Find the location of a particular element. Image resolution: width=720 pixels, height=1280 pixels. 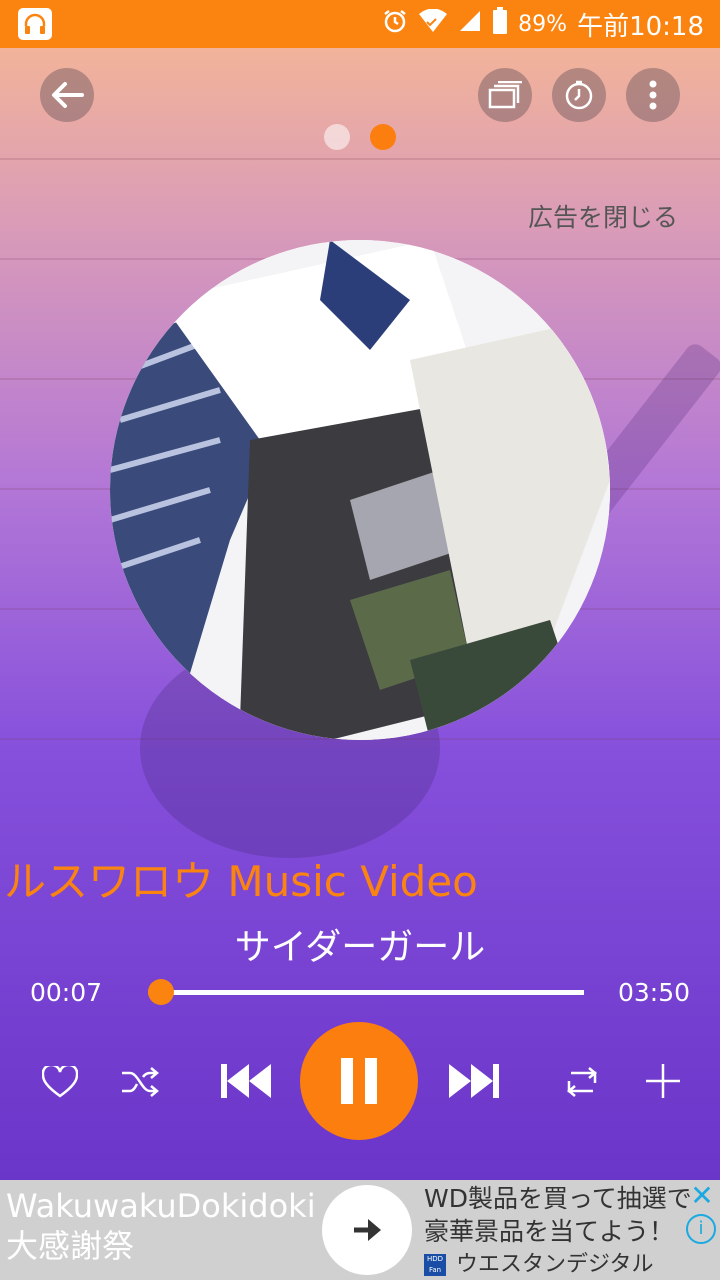

pause-button is located at coordinates (359, 1081).